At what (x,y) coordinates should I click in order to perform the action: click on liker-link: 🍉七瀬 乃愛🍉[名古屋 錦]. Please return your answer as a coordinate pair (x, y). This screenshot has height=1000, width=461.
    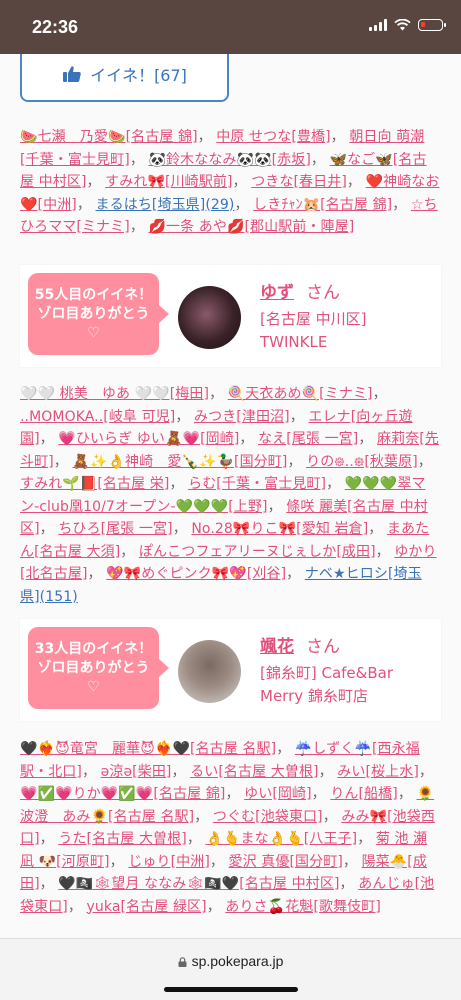
    Looking at the image, I should click on (109, 137).